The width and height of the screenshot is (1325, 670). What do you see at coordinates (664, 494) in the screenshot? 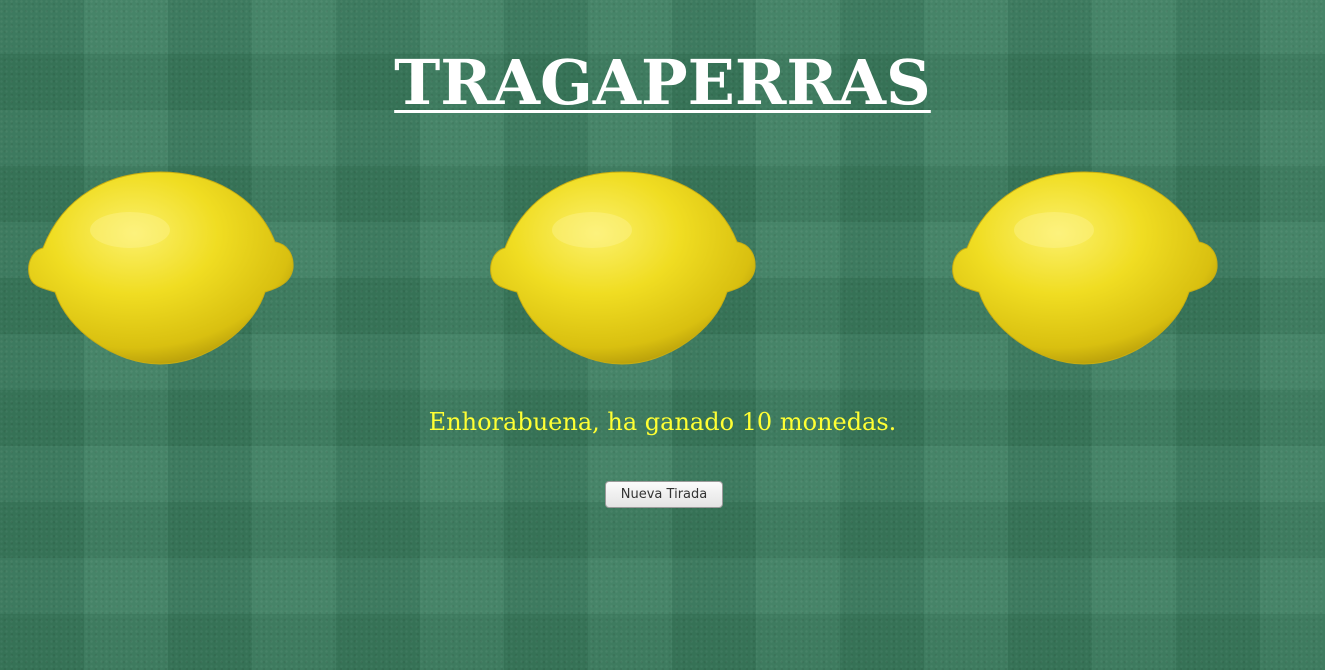
I see `new-spin-button: Nueva Tirada` at bounding box center [664, 494].